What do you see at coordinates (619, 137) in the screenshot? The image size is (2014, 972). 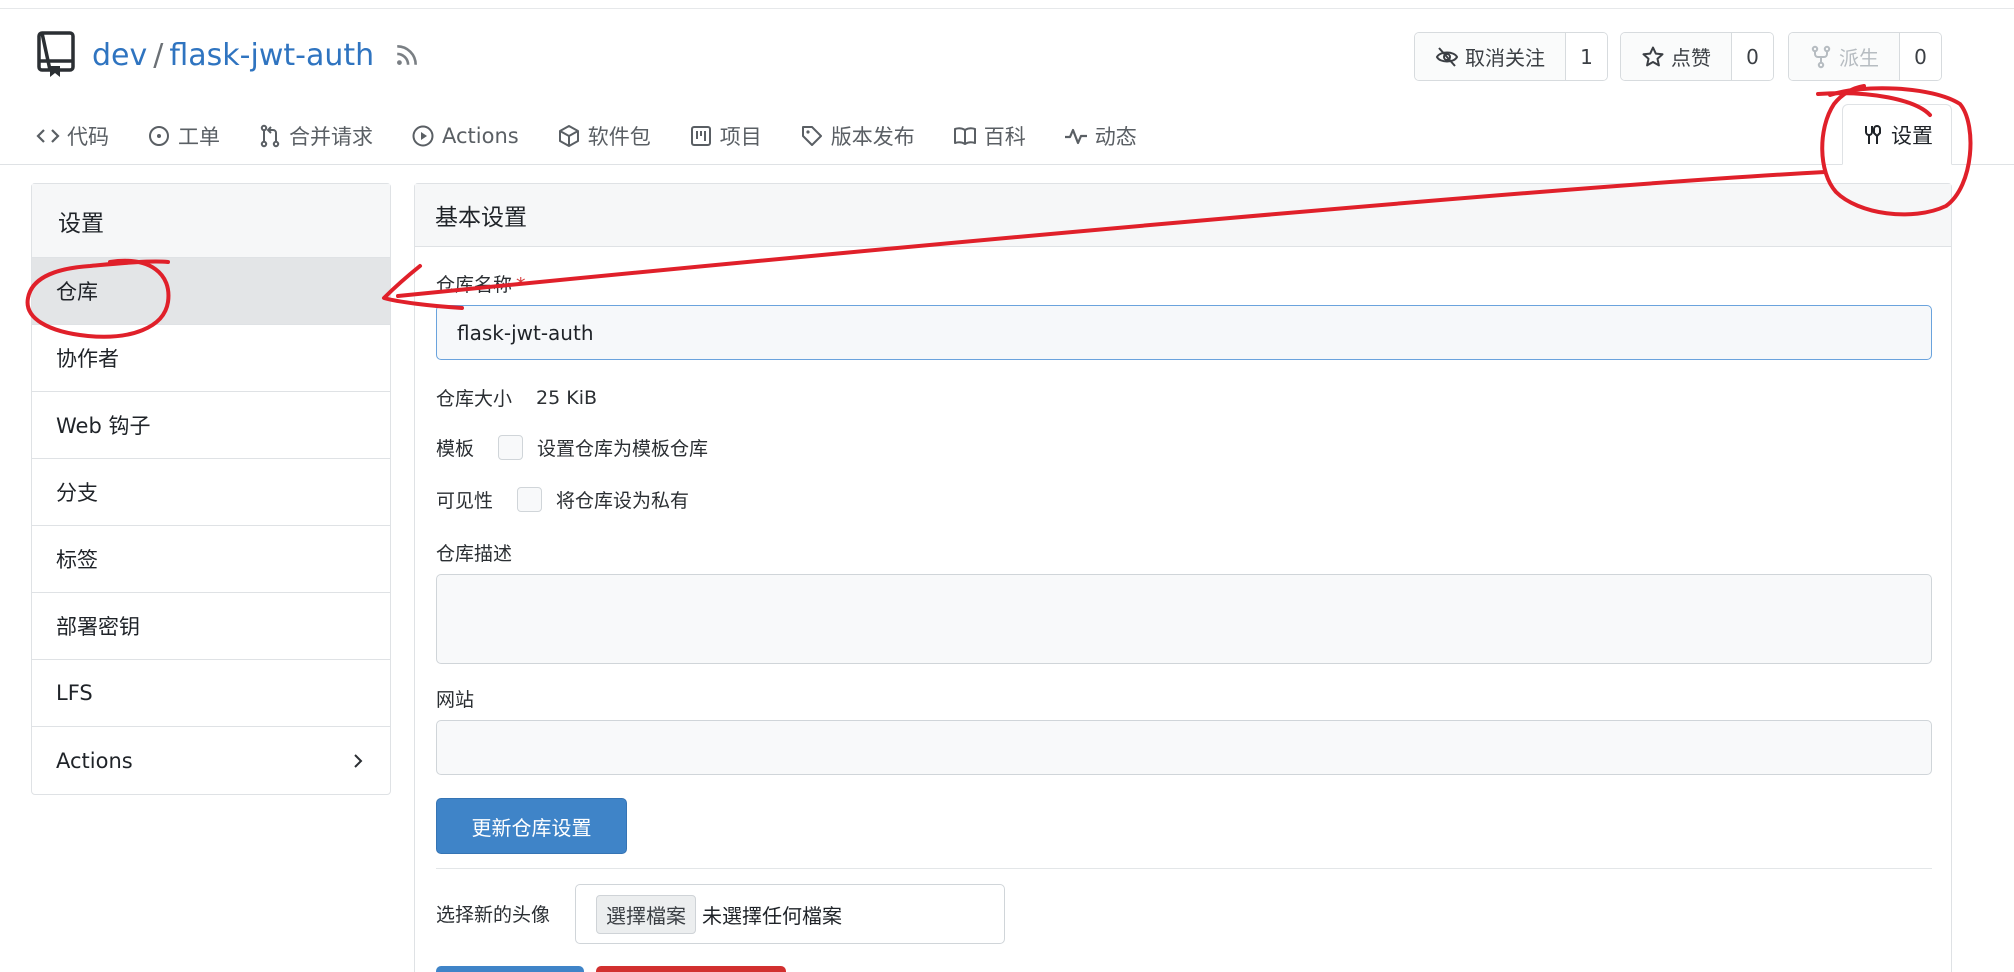 I see `tab-packages-label: 软件包` at bounding box center [619, 137].